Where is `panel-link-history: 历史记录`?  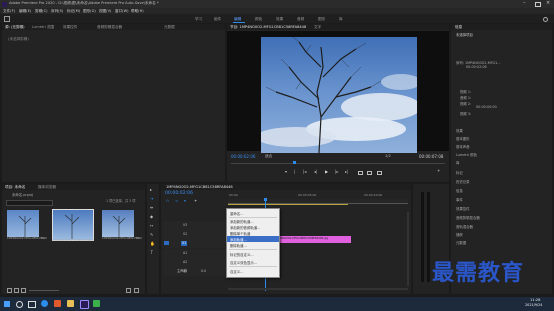 panel-link-history: 历史记录 is located at coordinates (463, 181).